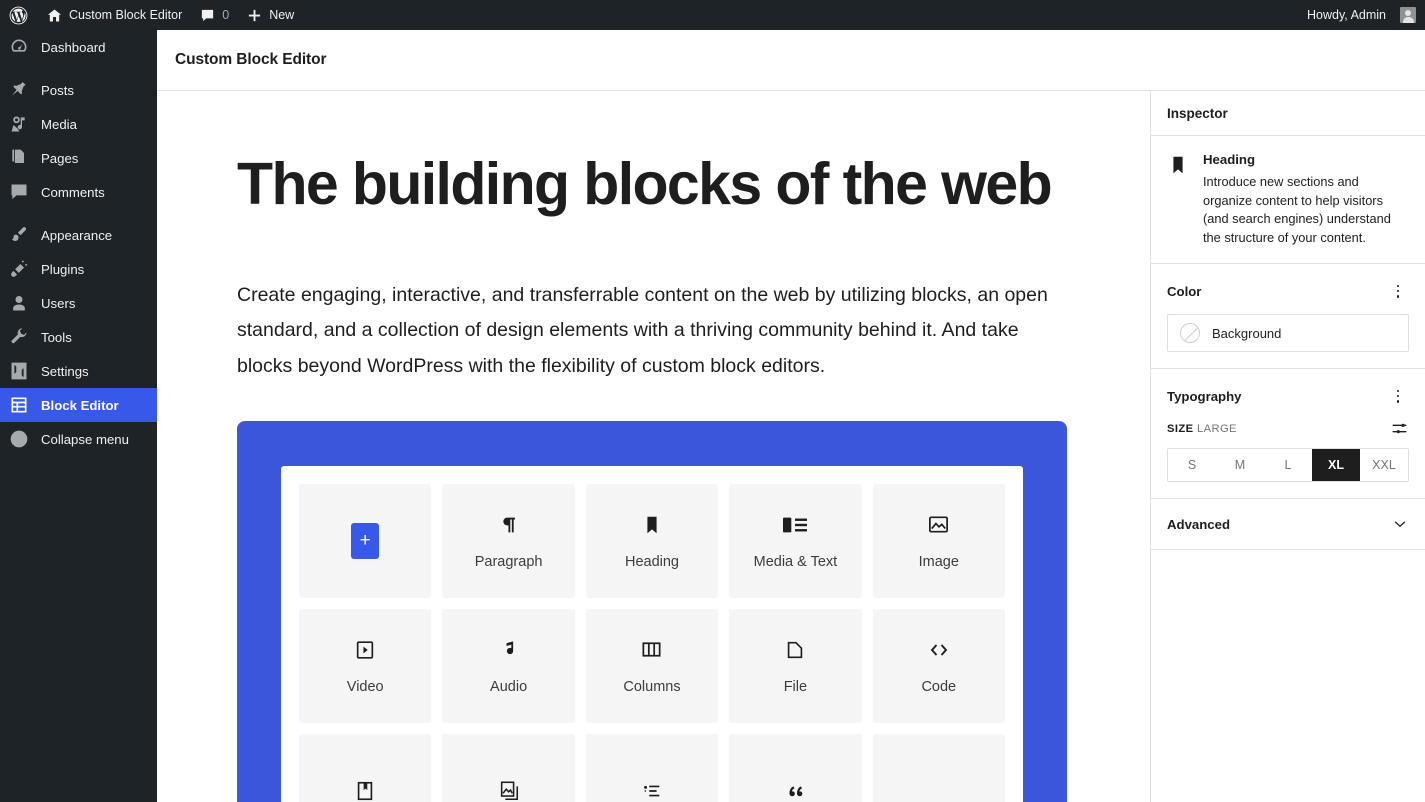 The image size is (1425, 802). I want to click on sidebar-item-settings: Settings, so click(78, 371).